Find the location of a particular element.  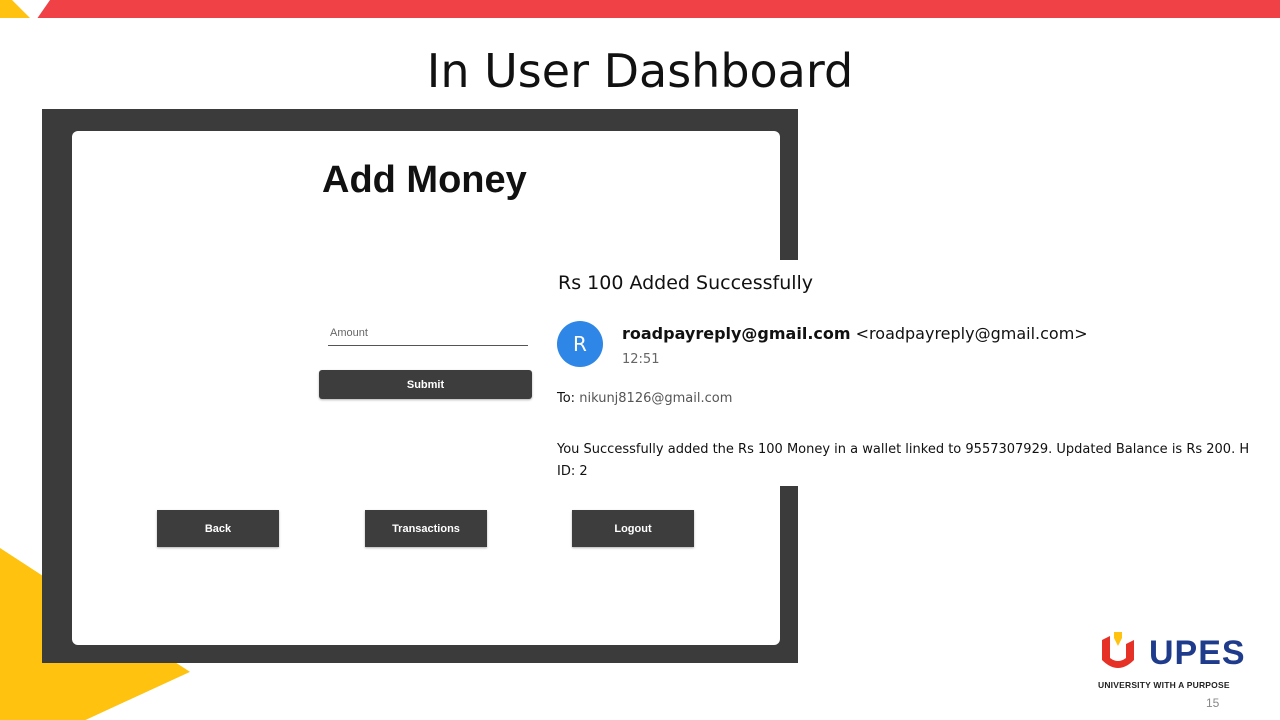

upes-logo-mark-icon is located at coordinates (1118, 650).